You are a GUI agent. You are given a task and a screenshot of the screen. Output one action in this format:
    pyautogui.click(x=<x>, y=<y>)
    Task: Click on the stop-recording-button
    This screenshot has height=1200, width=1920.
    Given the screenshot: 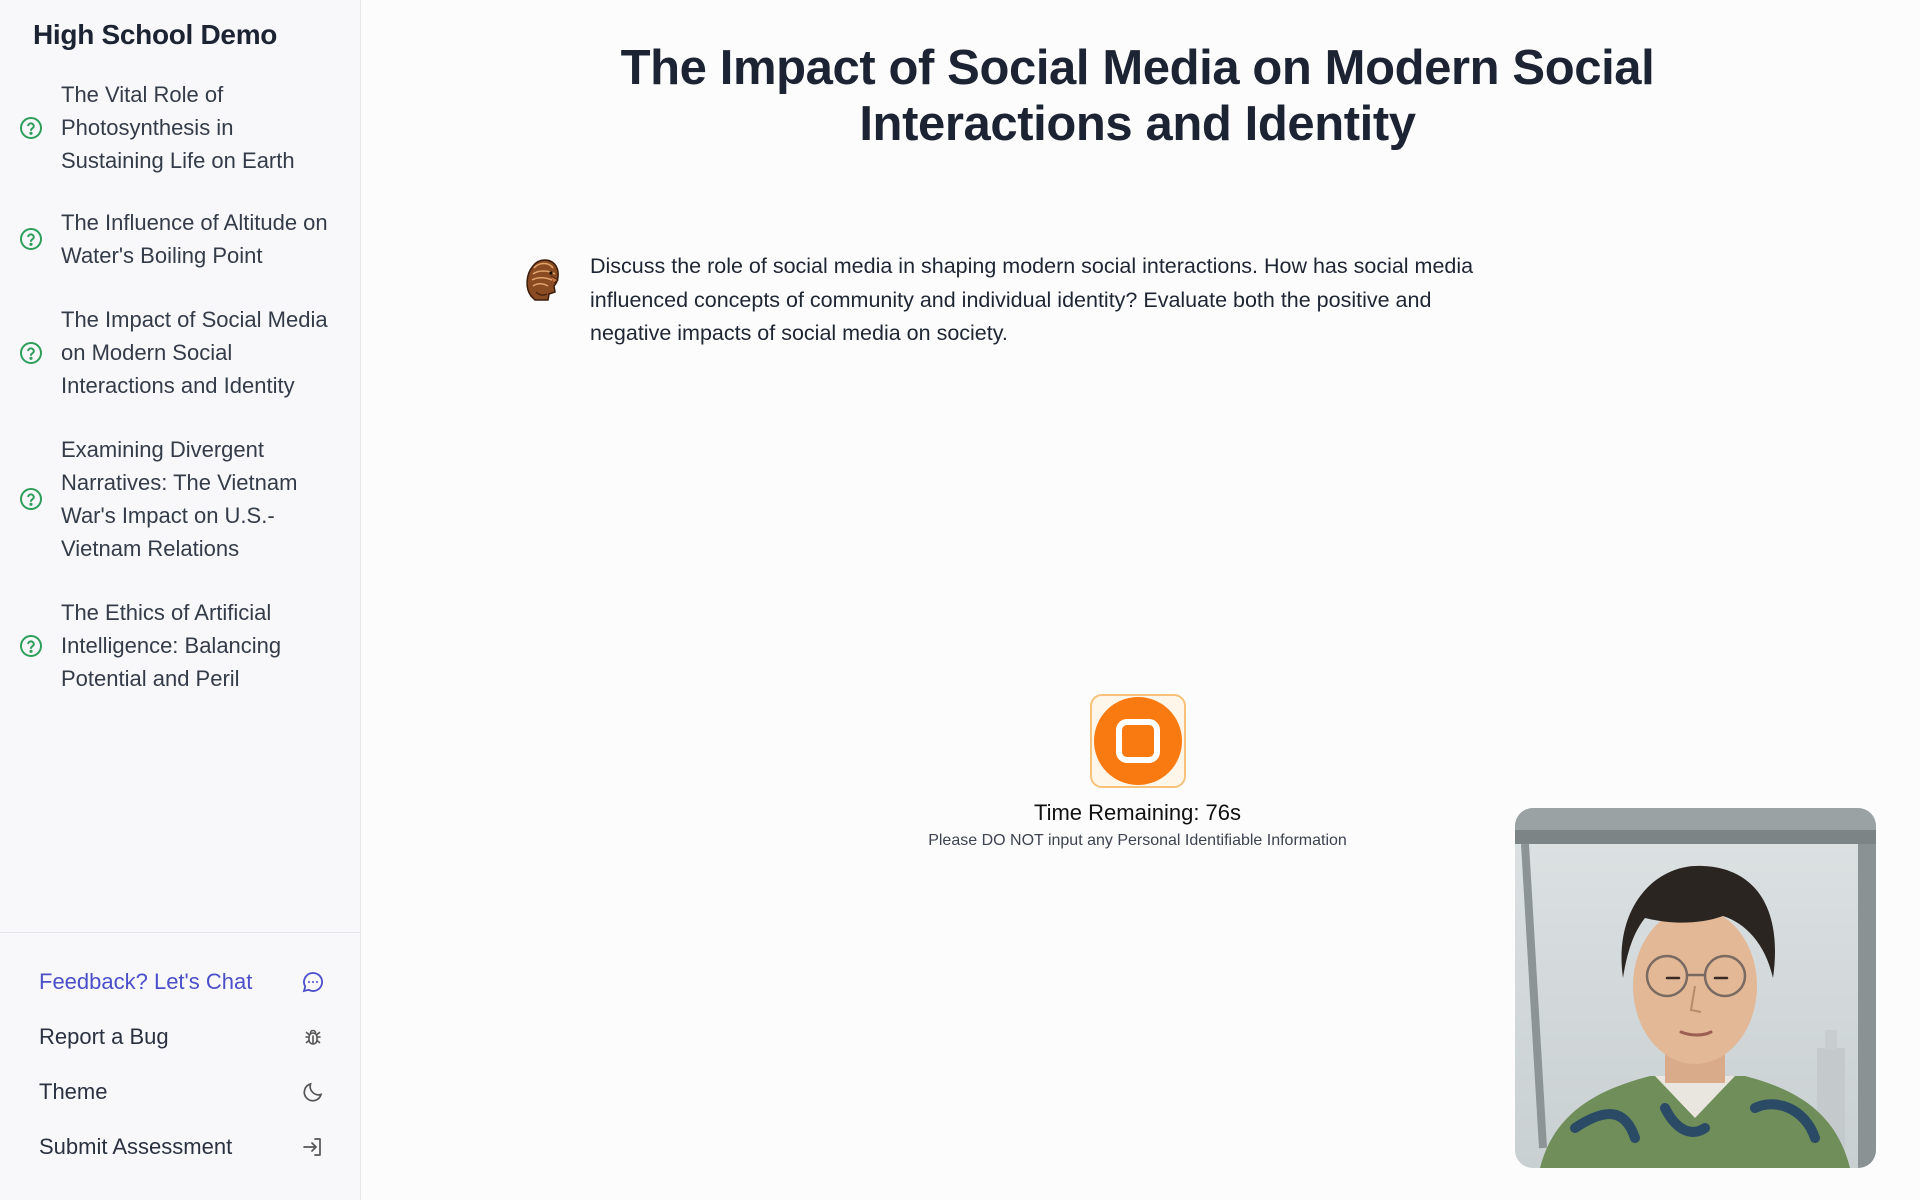 What is the action you would take?
    pyautogui.click(x=1138, y=741)
    